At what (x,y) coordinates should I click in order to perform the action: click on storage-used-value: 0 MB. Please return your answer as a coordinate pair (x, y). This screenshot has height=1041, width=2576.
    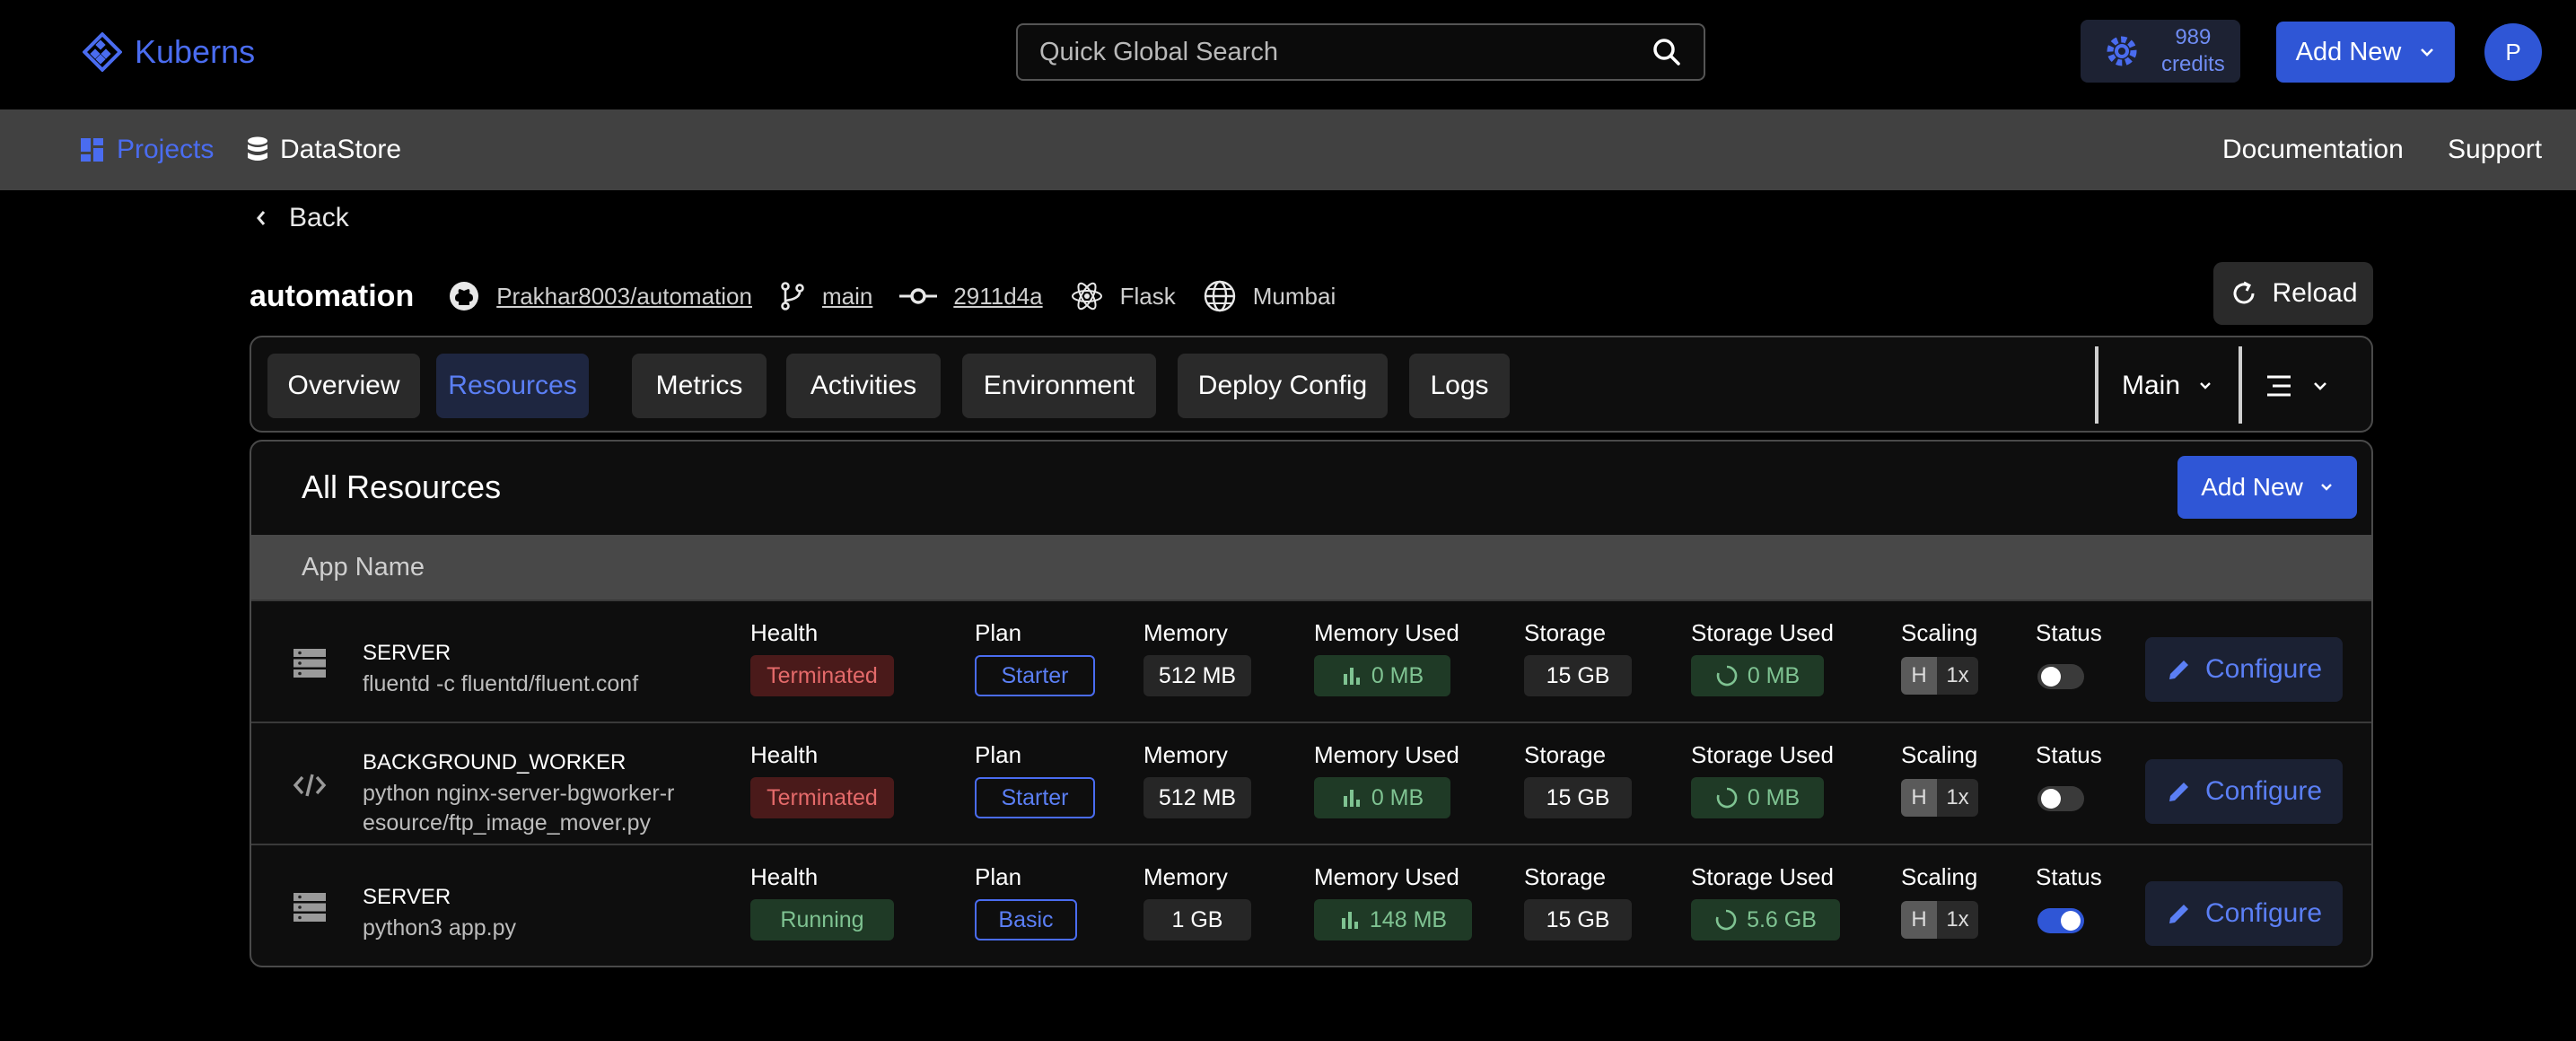
    Looking at the image, I should click on (1757, 797).